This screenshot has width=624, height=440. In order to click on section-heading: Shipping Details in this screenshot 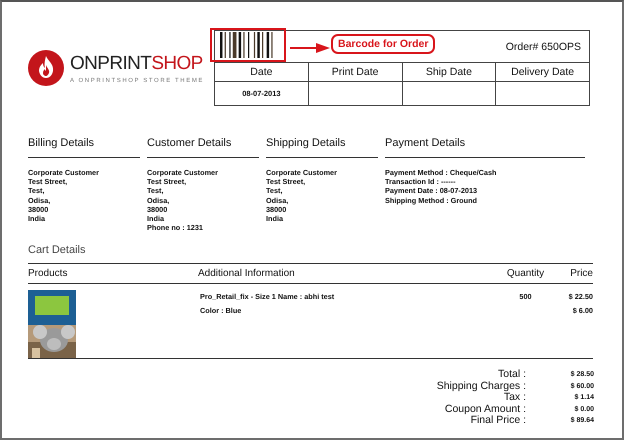, I will do `click(322, 146)`.